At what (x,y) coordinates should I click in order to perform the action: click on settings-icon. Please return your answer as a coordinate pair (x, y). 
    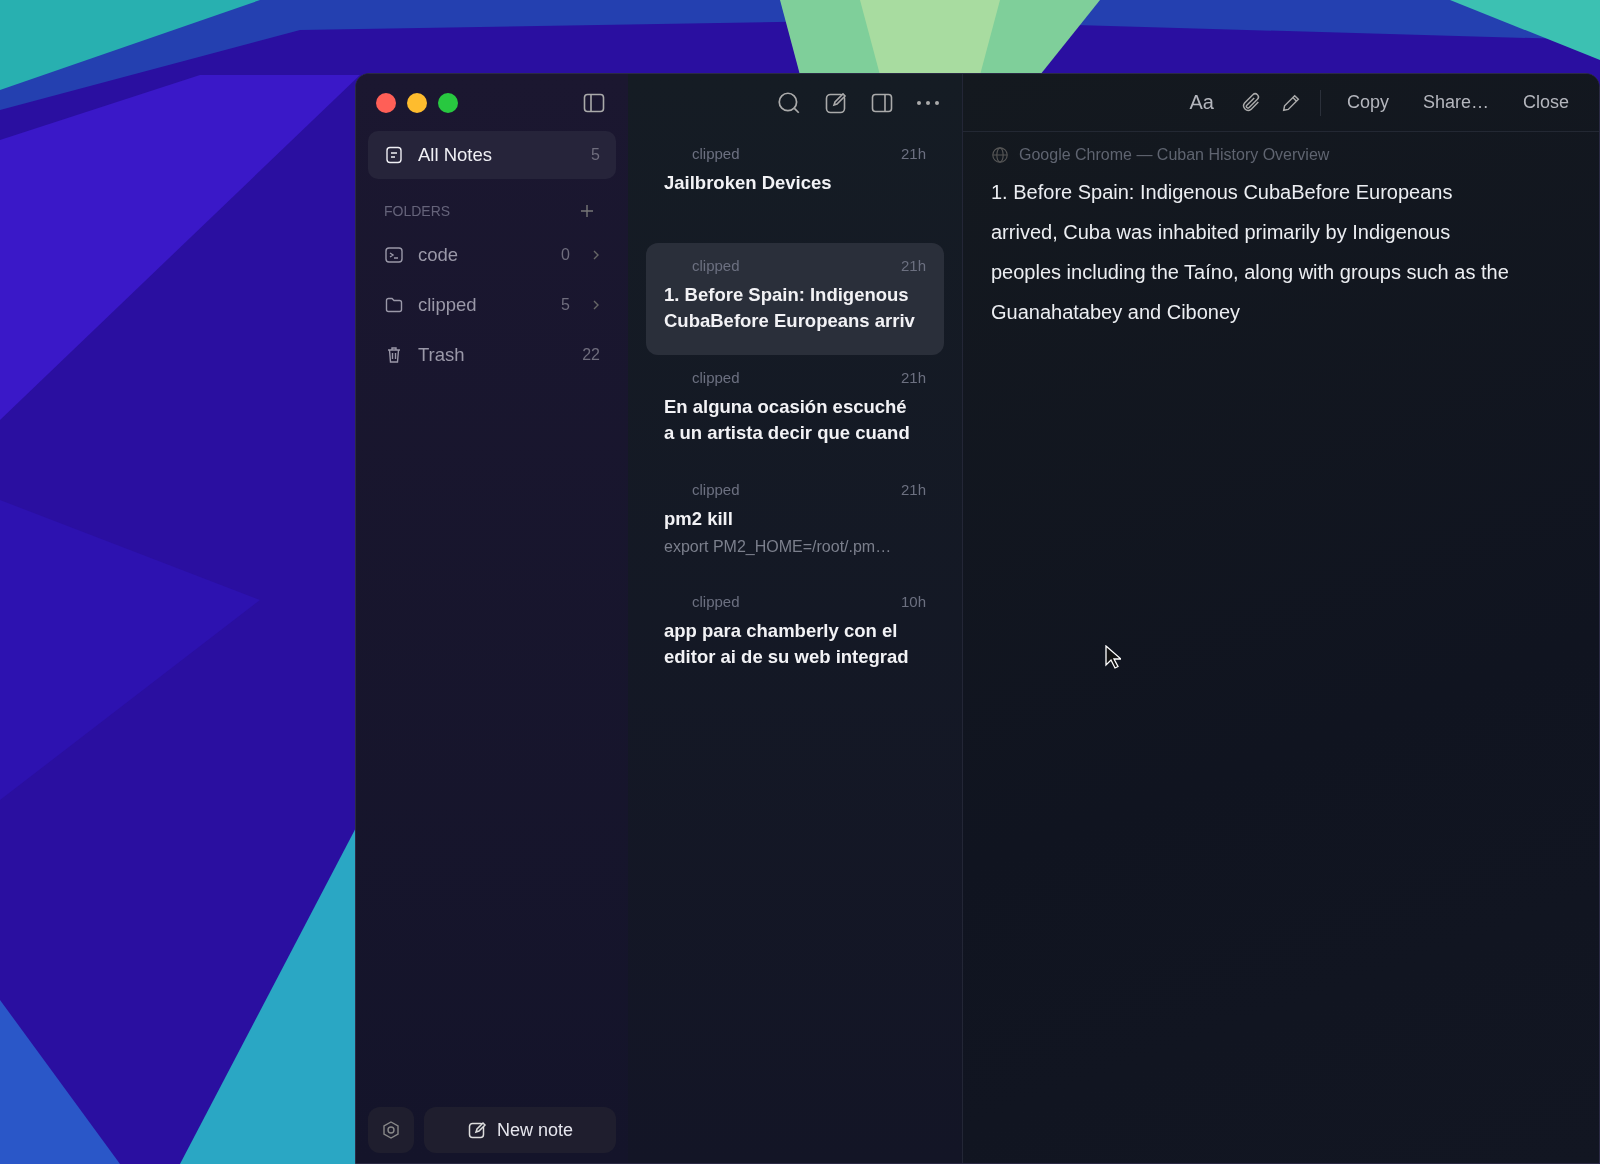
    Looking at the image, I should click on (391, 1130).